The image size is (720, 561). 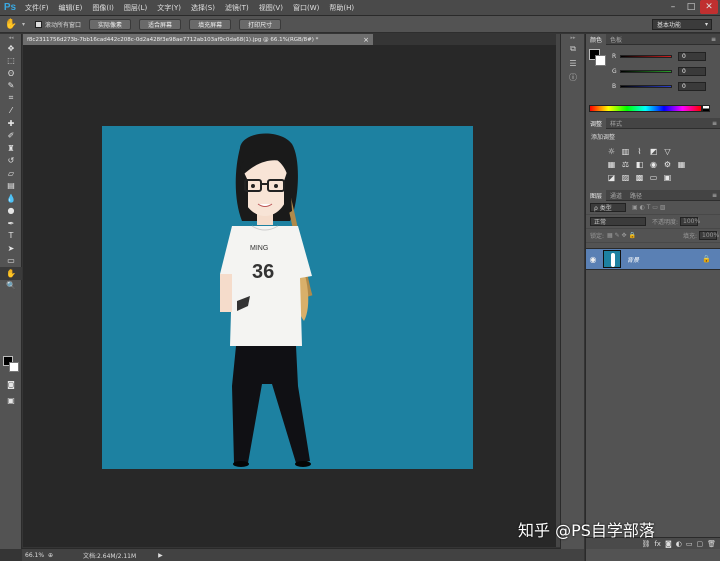 What do you see at coordinates (11, 173) in the screenshot?
I see `eraser-tool-icon: ▱` at bounding box center [11, 173].